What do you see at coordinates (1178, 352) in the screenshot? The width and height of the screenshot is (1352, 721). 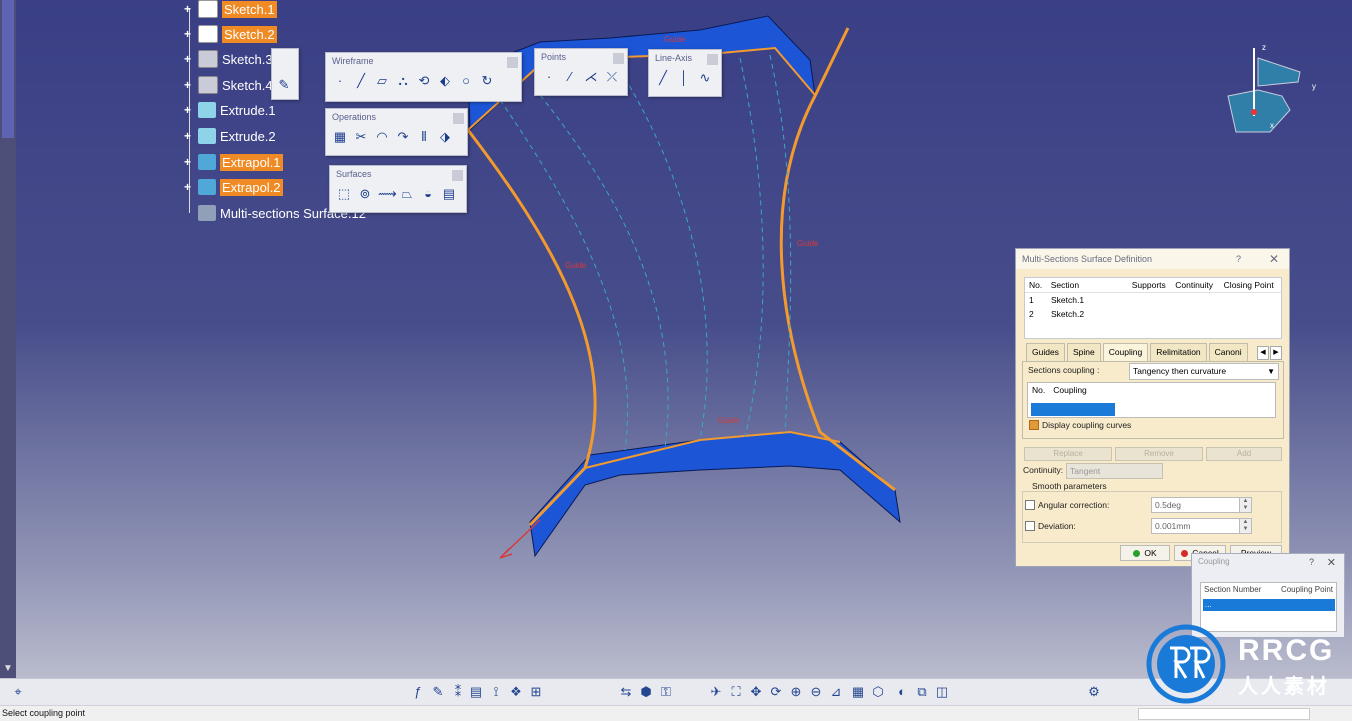 I see `tab-relimitation: Relimitation` at bounding box center [1178, 352].